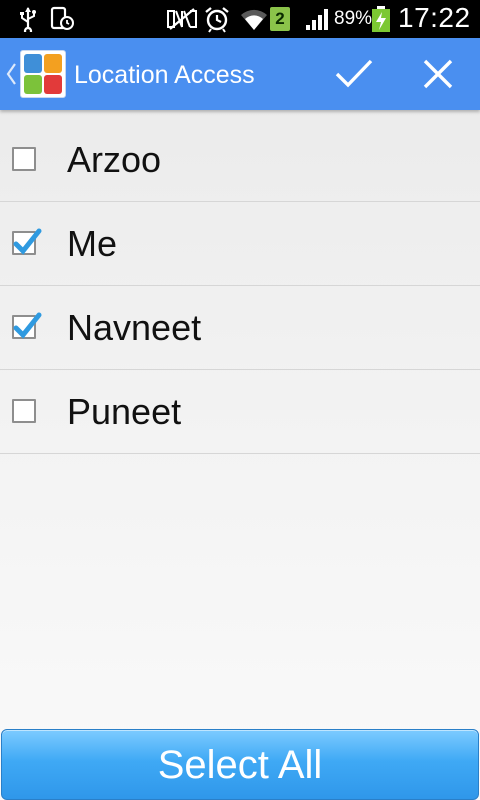  I want to click on app-icon-tile-orange, so click(53, 63).